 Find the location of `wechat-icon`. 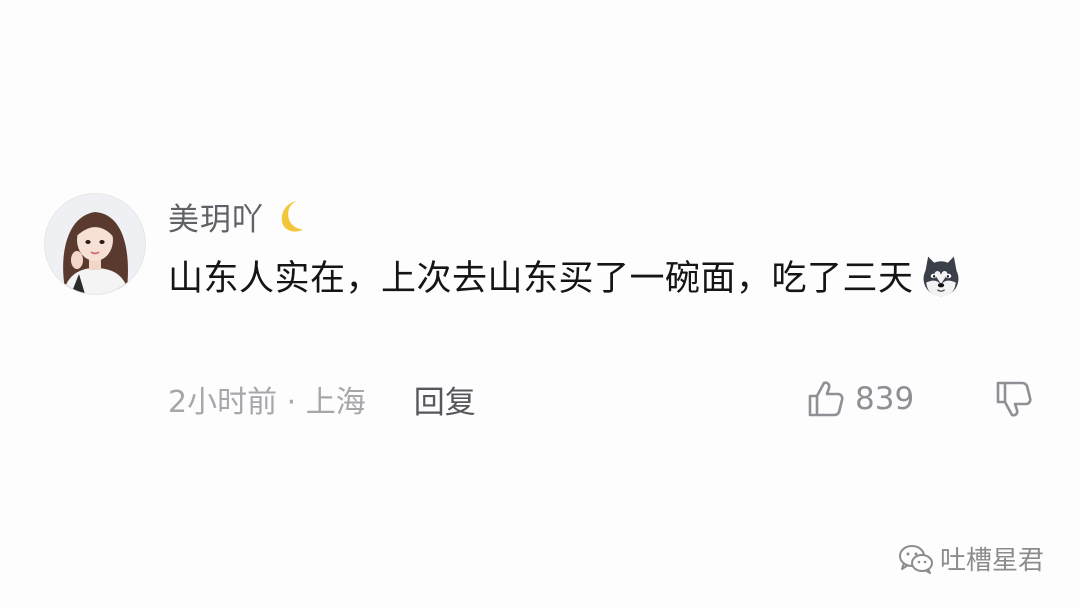

wechat-icon is located at coordinates (915, 559).